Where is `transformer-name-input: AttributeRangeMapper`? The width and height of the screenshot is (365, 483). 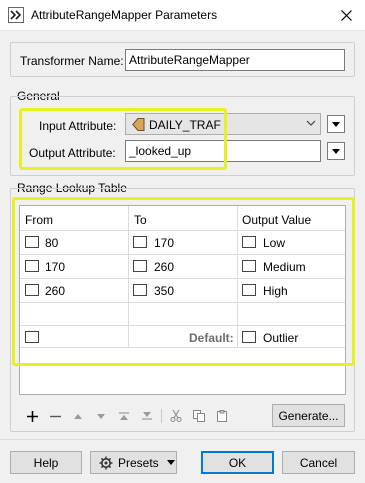 transformer-name-input: AttributeRangeMapper is located at coordinates (235, 60).